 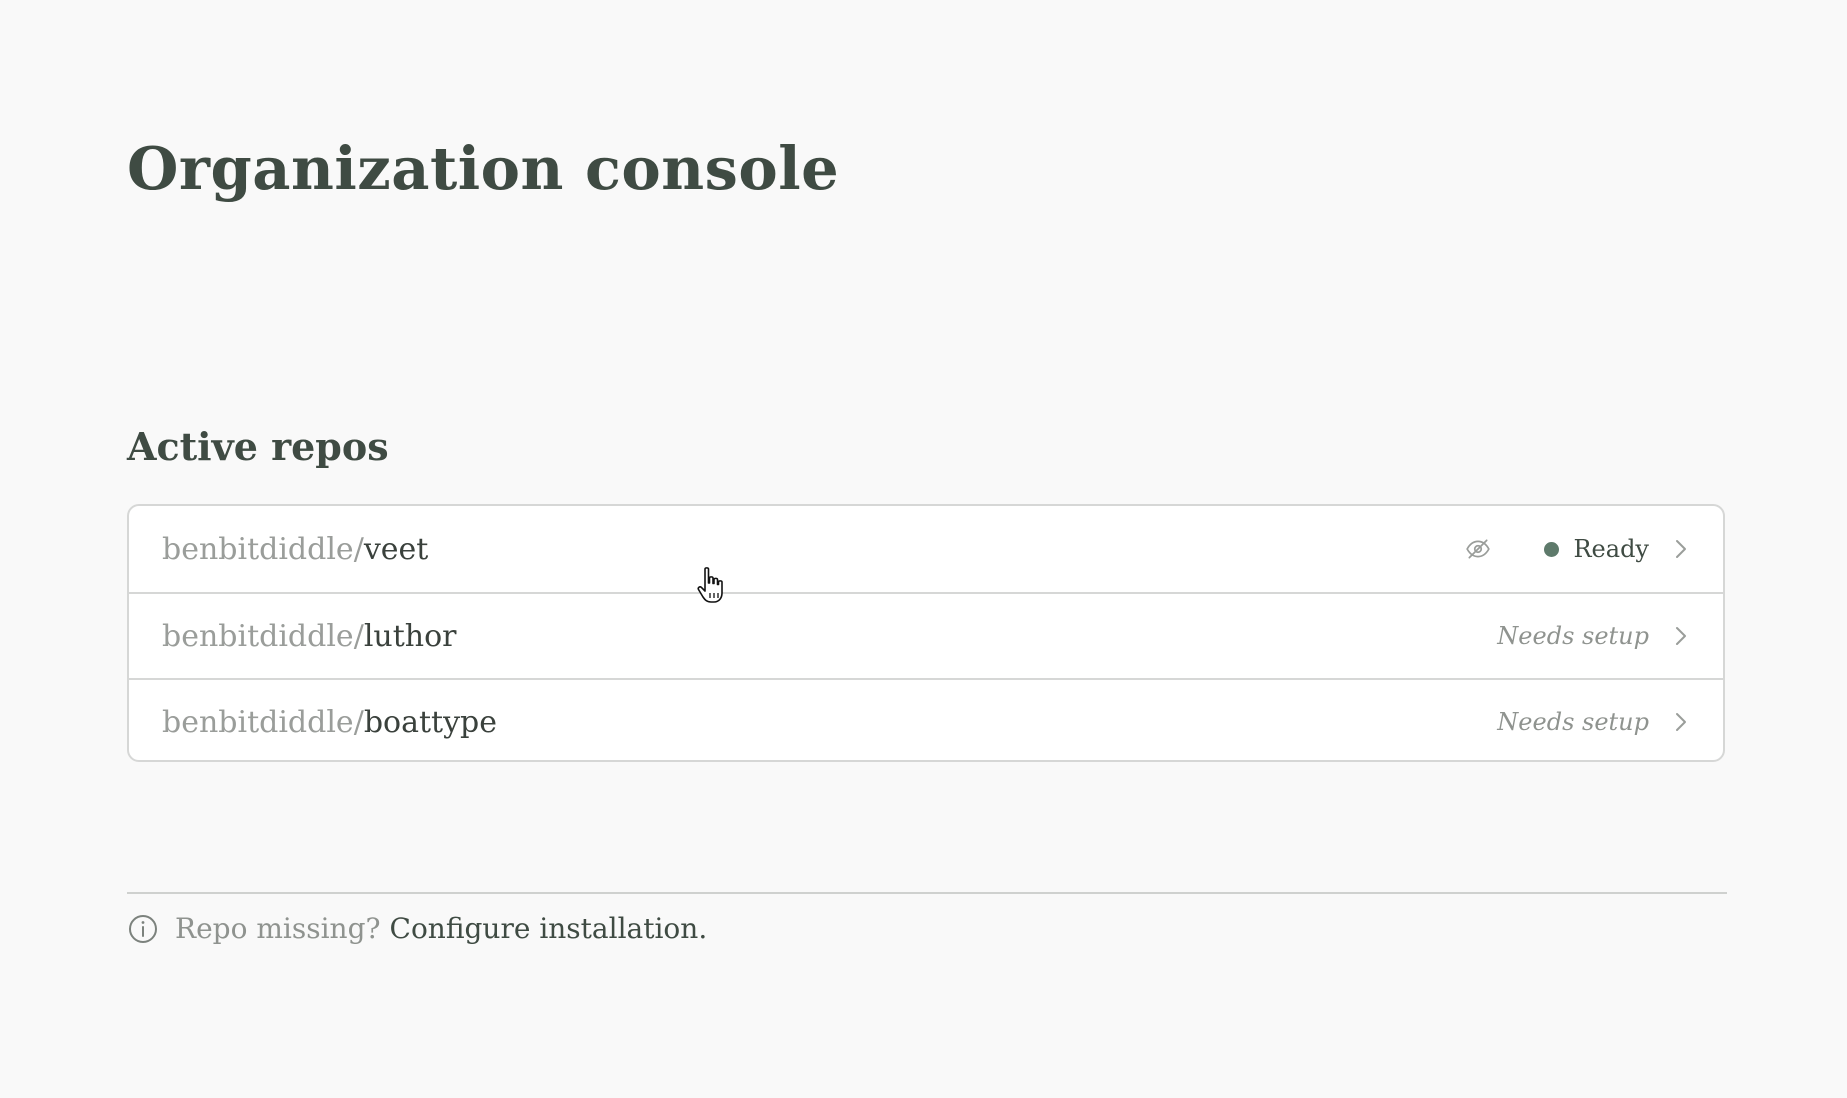 I want to click on repo-row-luthor: benbitdiddle/luthor Needs setup, so click(x=926, y=635).